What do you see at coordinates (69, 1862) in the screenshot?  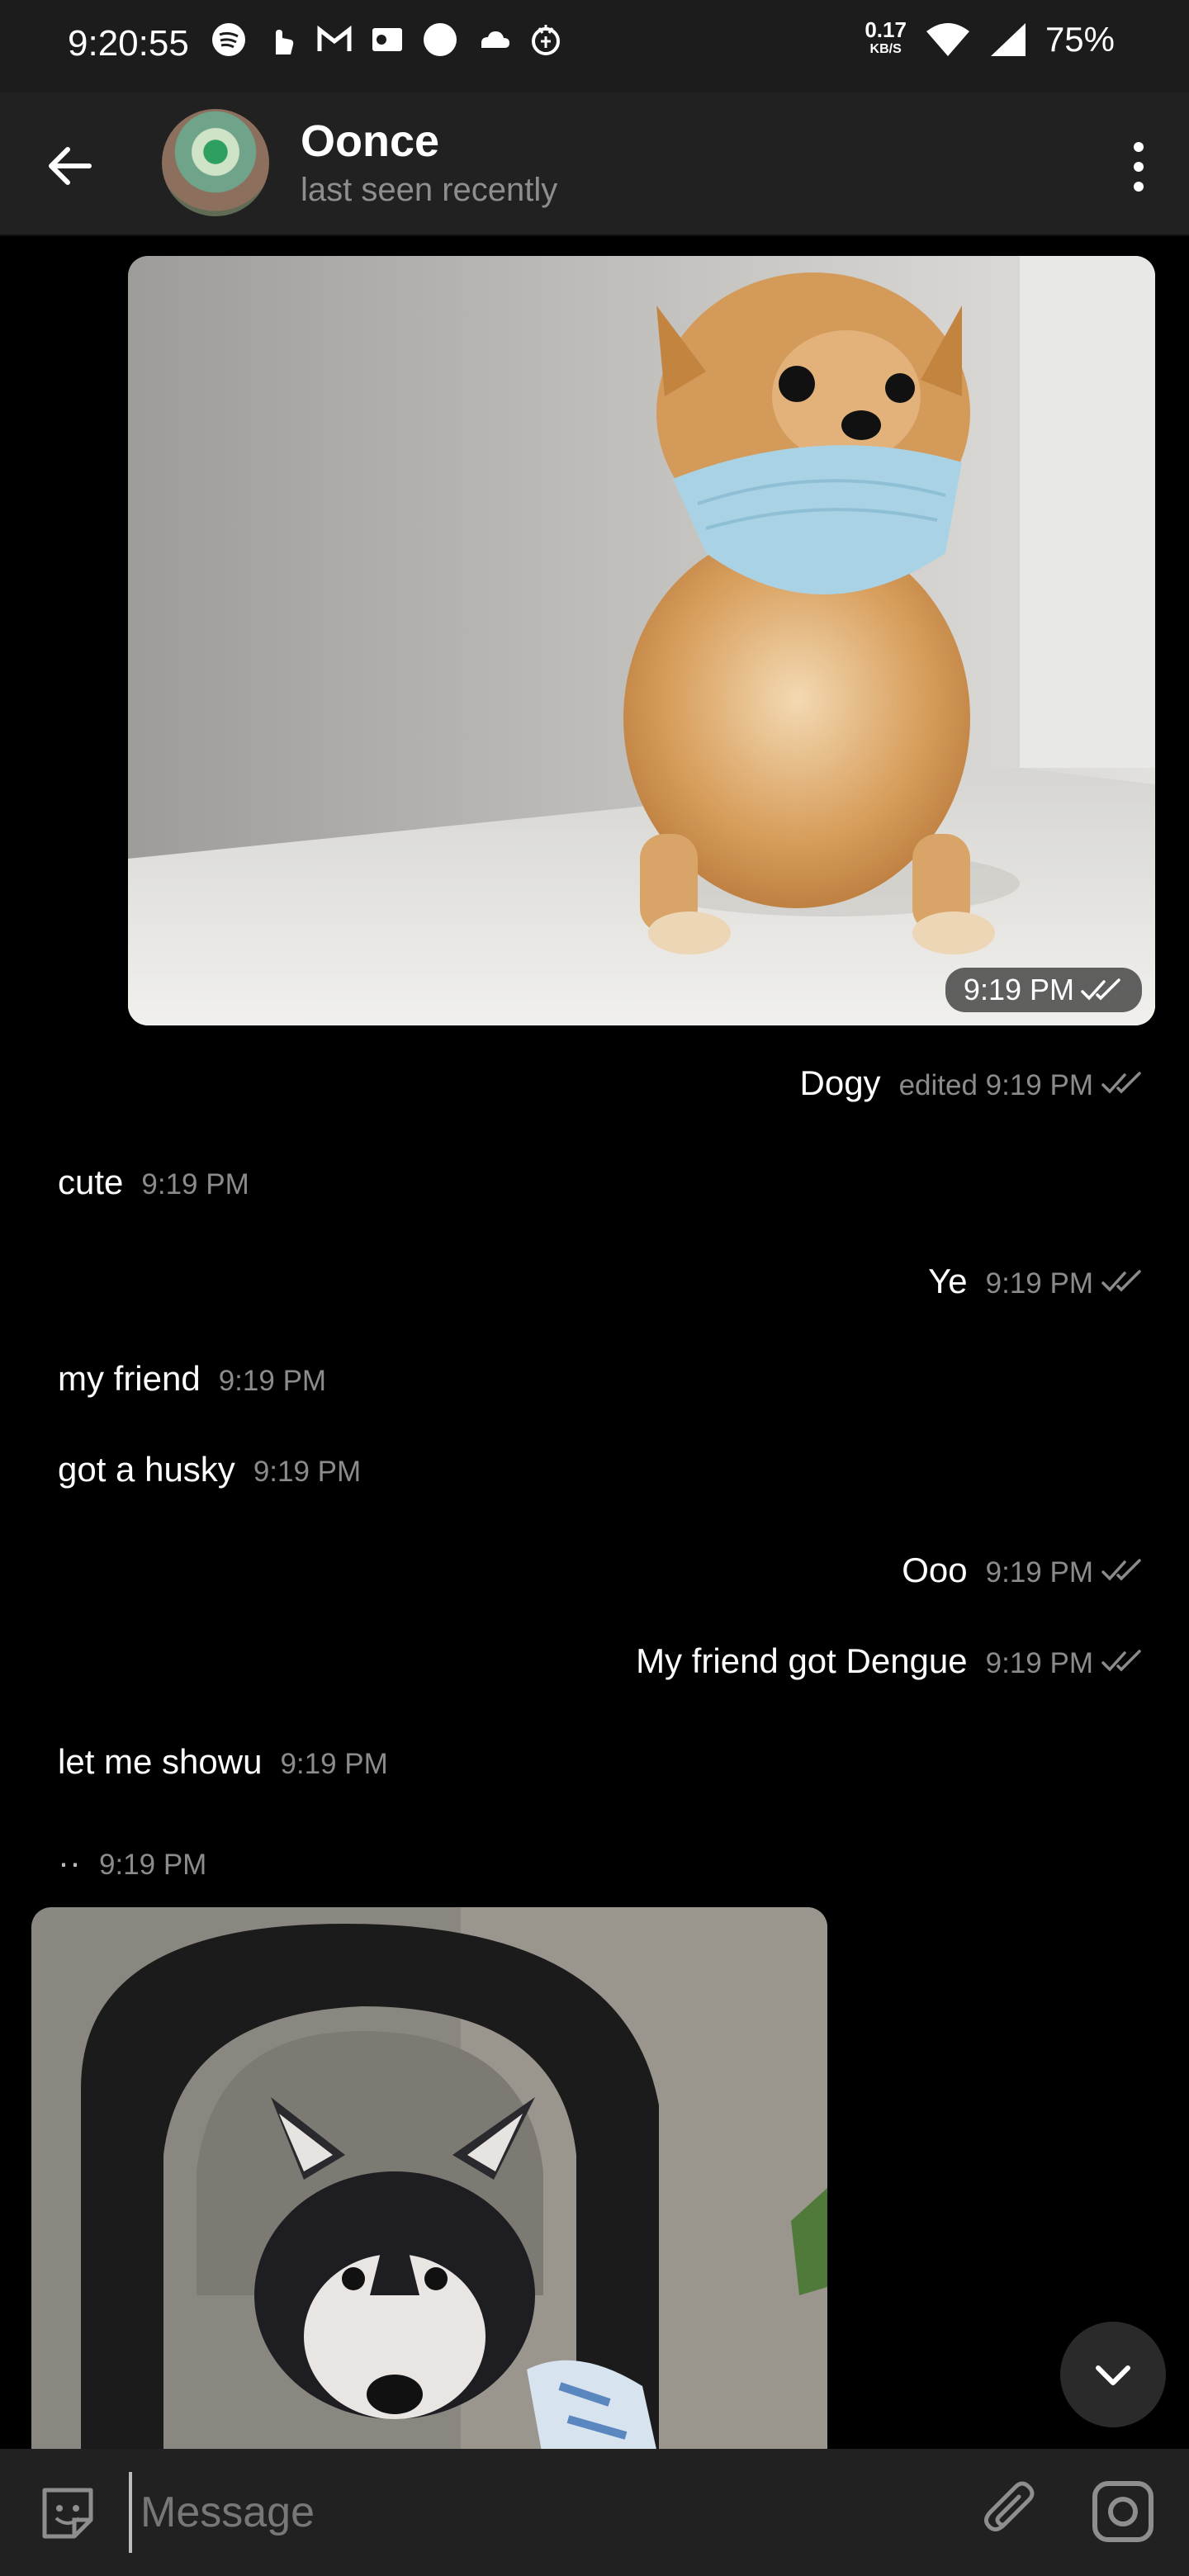 I see `message-text: ··` at bounding box center [69, 1862].